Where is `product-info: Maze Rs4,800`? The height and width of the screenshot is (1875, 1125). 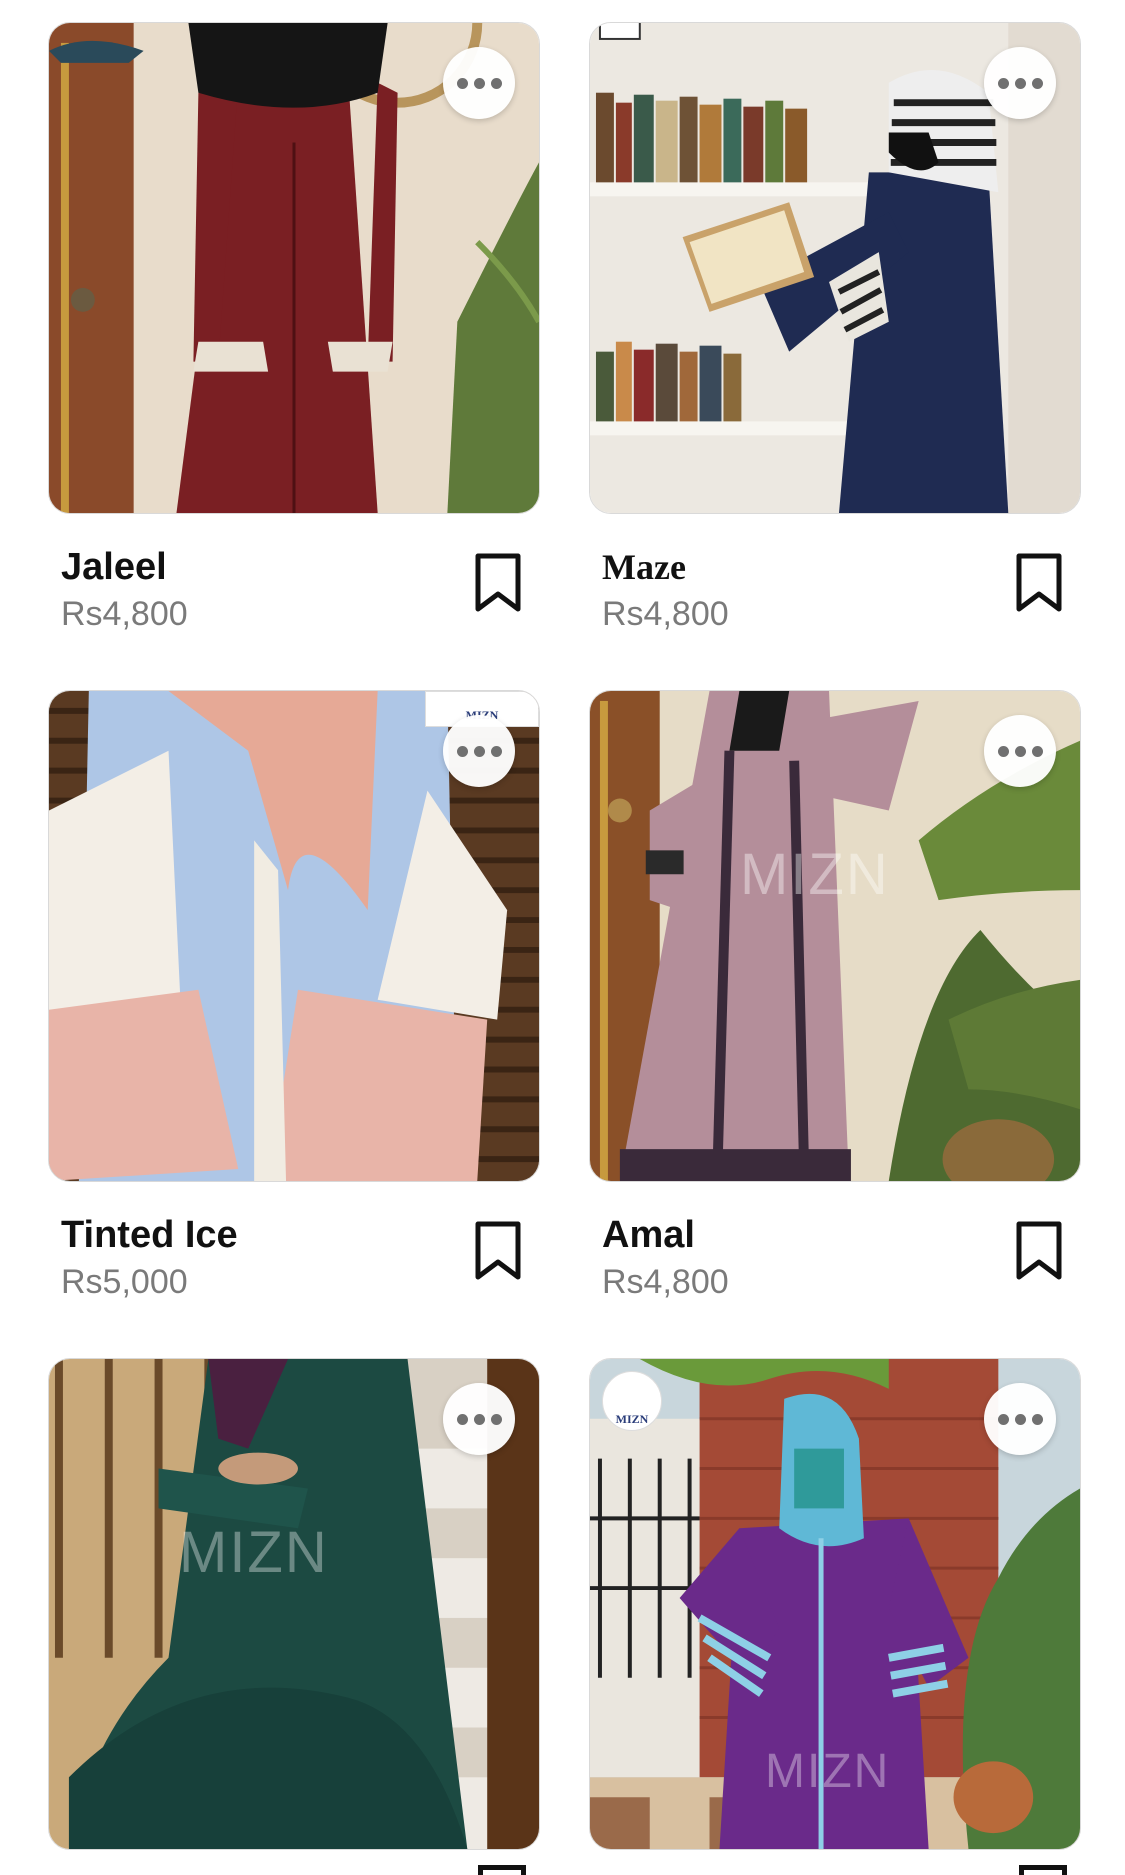 product-info: Maze Rs4,800 is located at coordinates (835, 579).